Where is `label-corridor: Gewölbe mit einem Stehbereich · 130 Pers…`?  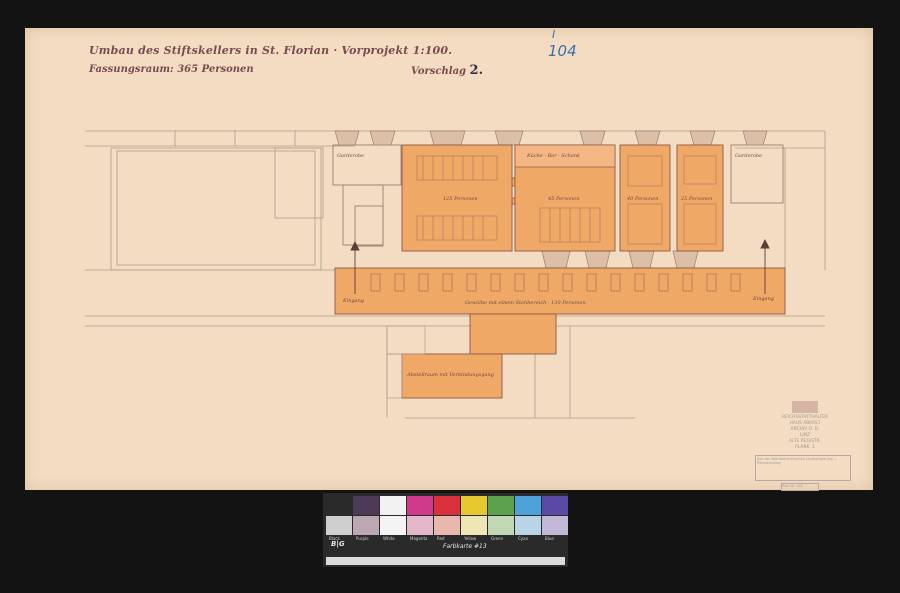
label-corridor: Gewölbe mit einem Stehbereich · 130 Pers… is located at coordinates (525, 303).